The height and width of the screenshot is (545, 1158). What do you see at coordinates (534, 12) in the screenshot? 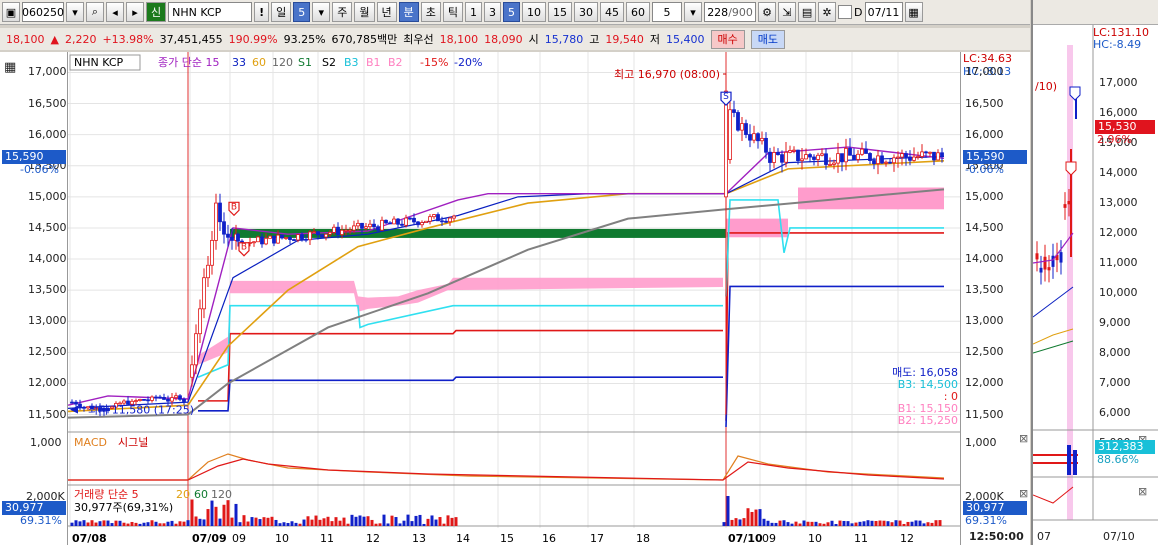
I see `interval-10: 10` at bounding box center [534, 12].